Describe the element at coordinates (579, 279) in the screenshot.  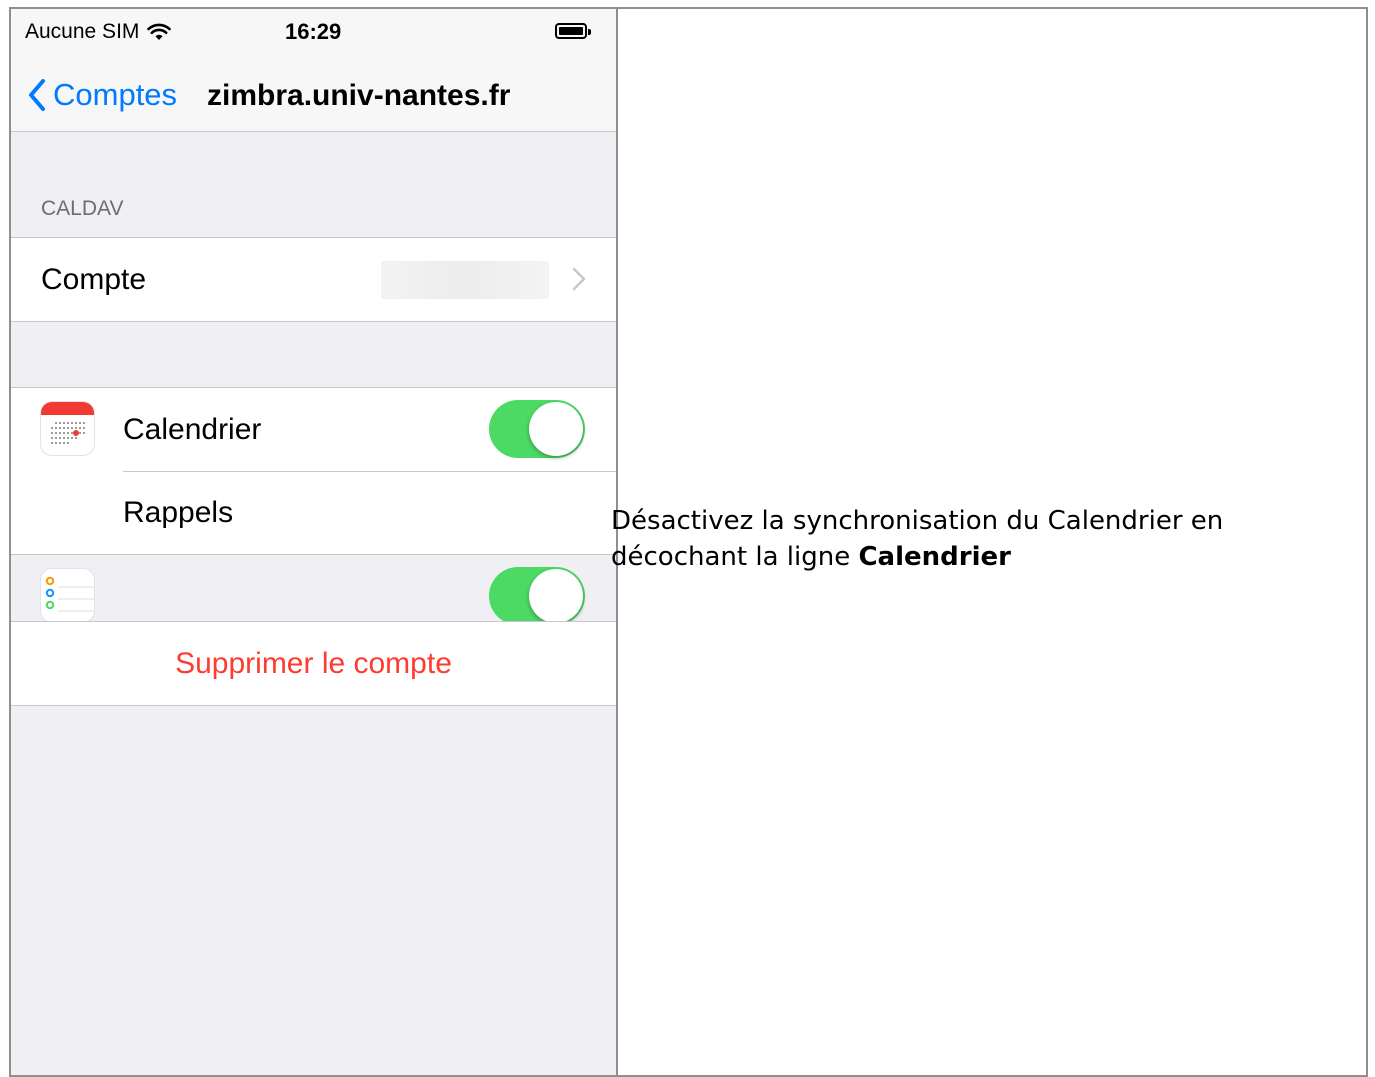
I see `chevron-right-icon` at that location.